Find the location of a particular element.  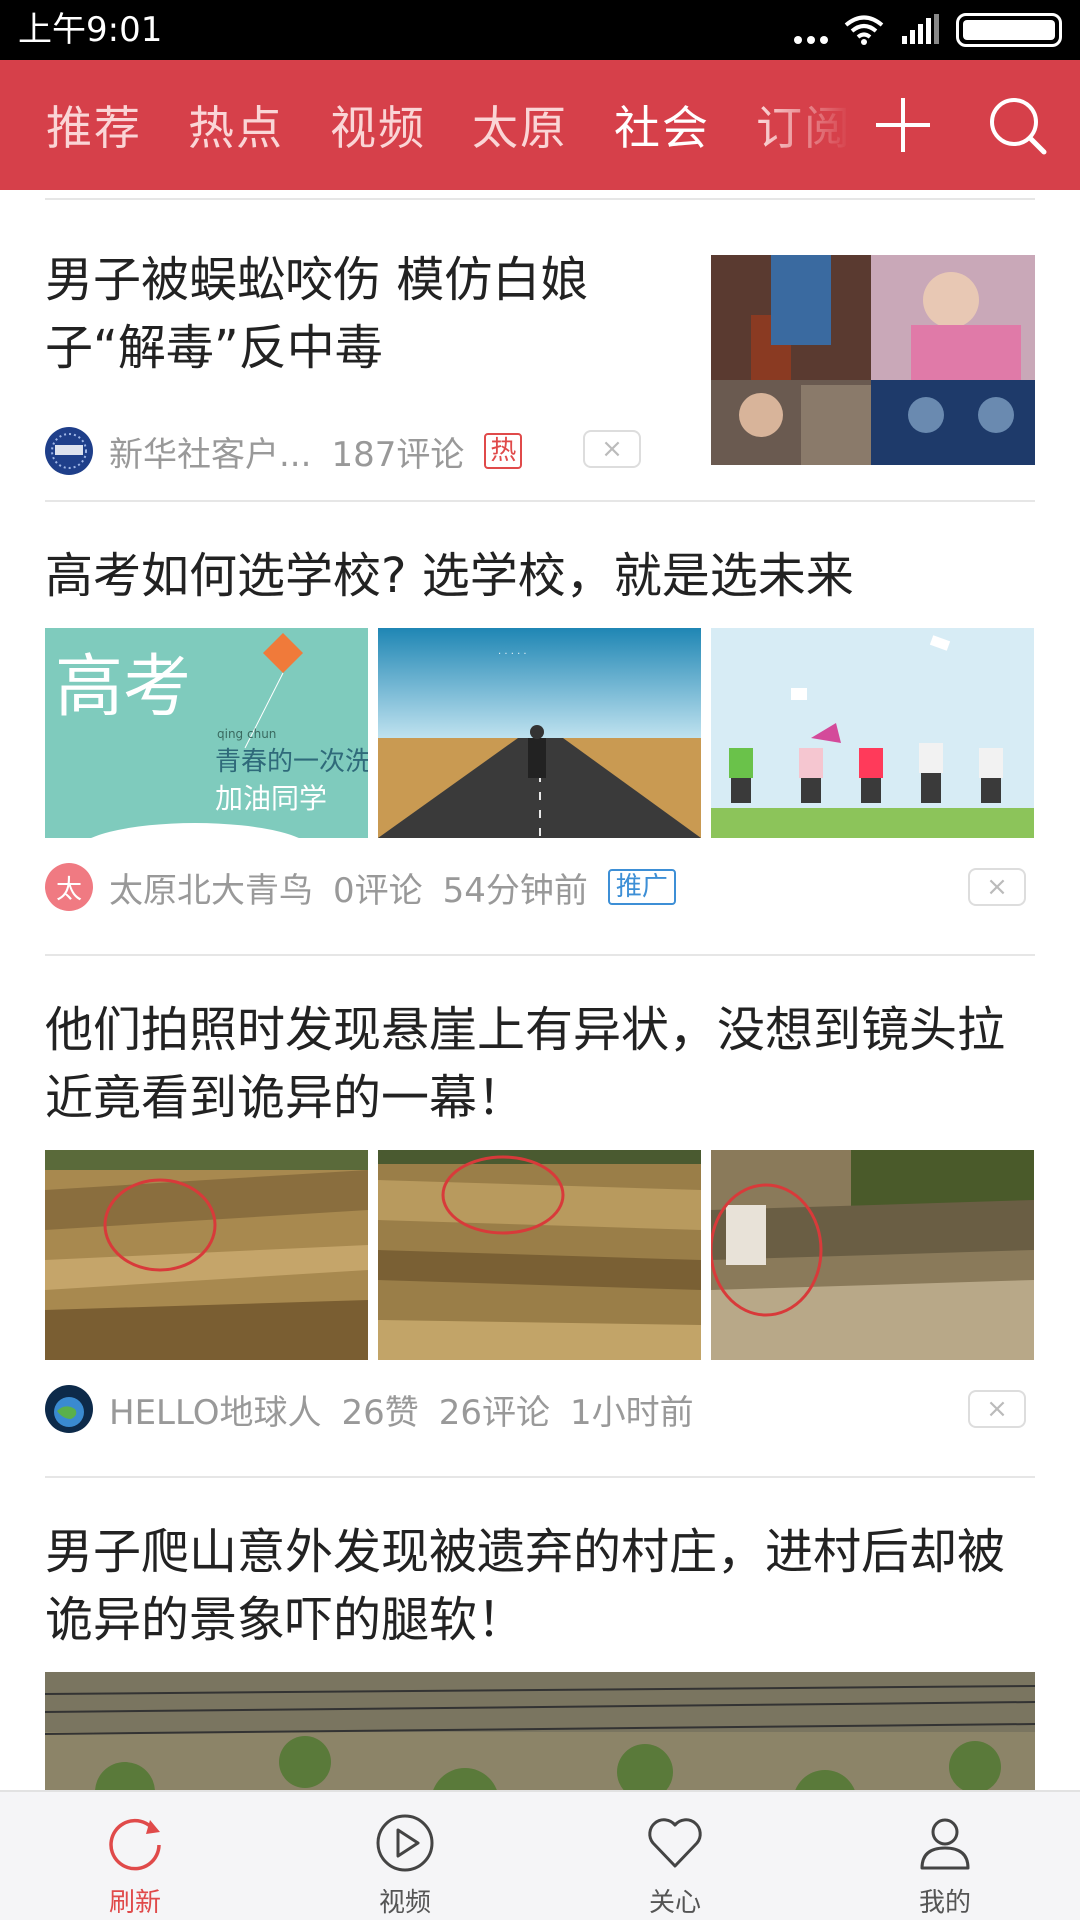

promo-badge: 推广 is located at coordinates (641, 887).